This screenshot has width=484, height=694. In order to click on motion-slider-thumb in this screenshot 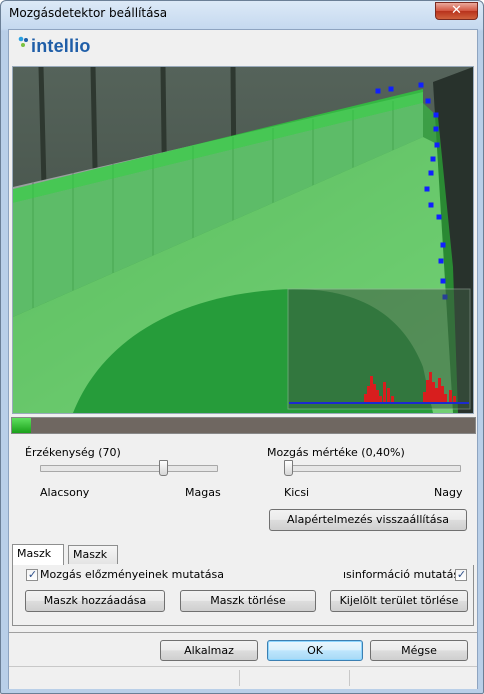, I will do `click(289, 468)`.